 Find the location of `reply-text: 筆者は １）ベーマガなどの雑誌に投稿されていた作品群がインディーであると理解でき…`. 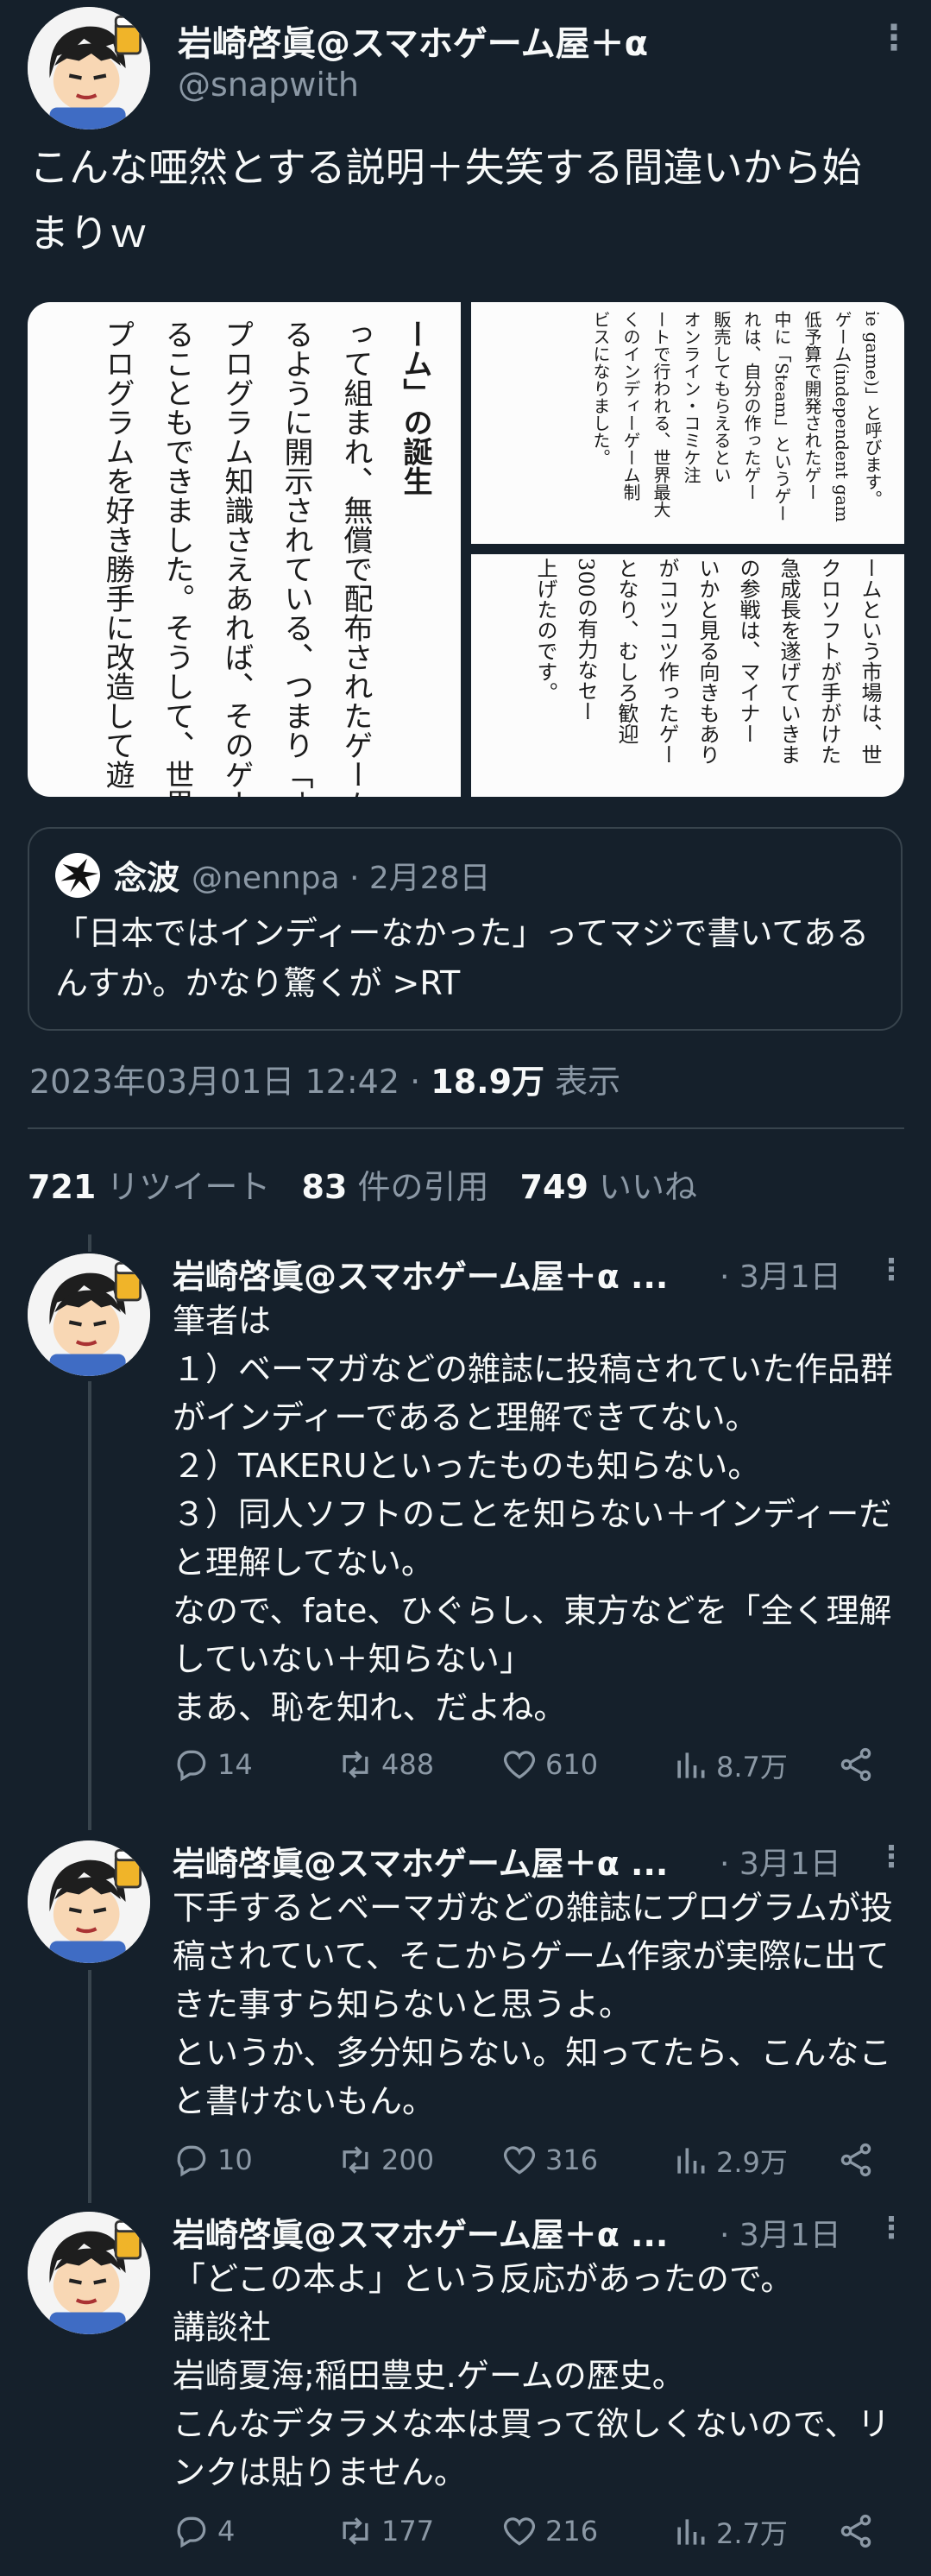

reply-text: 筆者は １）ベーマガなどの雑誌に投稿されていた作品群がインディーであると理解でき… is located at coordinates (533, 1514).